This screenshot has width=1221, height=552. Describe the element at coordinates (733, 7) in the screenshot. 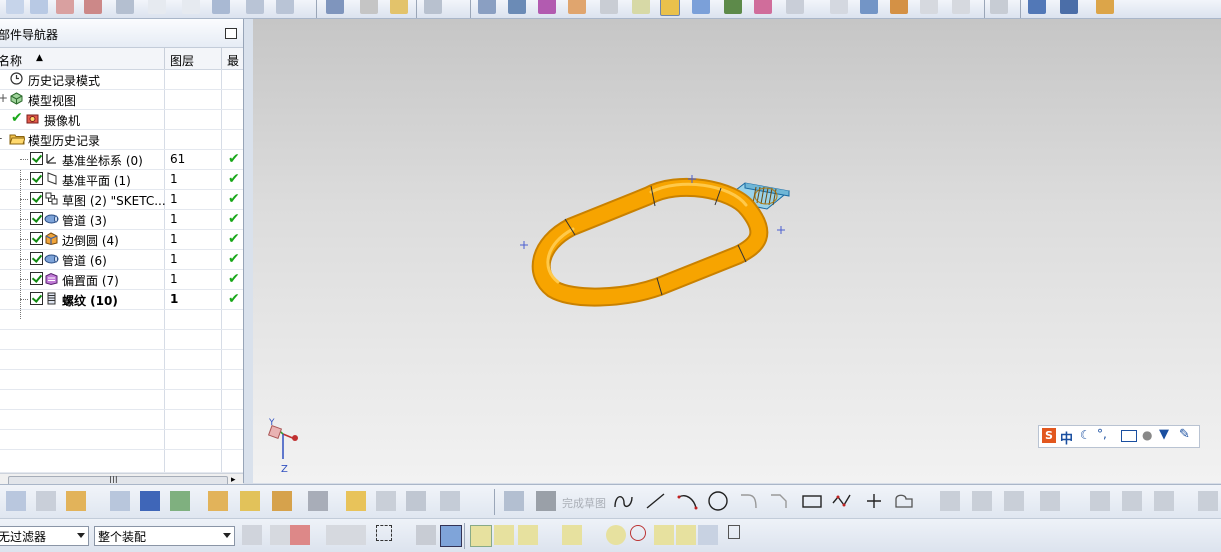

I see `image-icon` at that location.